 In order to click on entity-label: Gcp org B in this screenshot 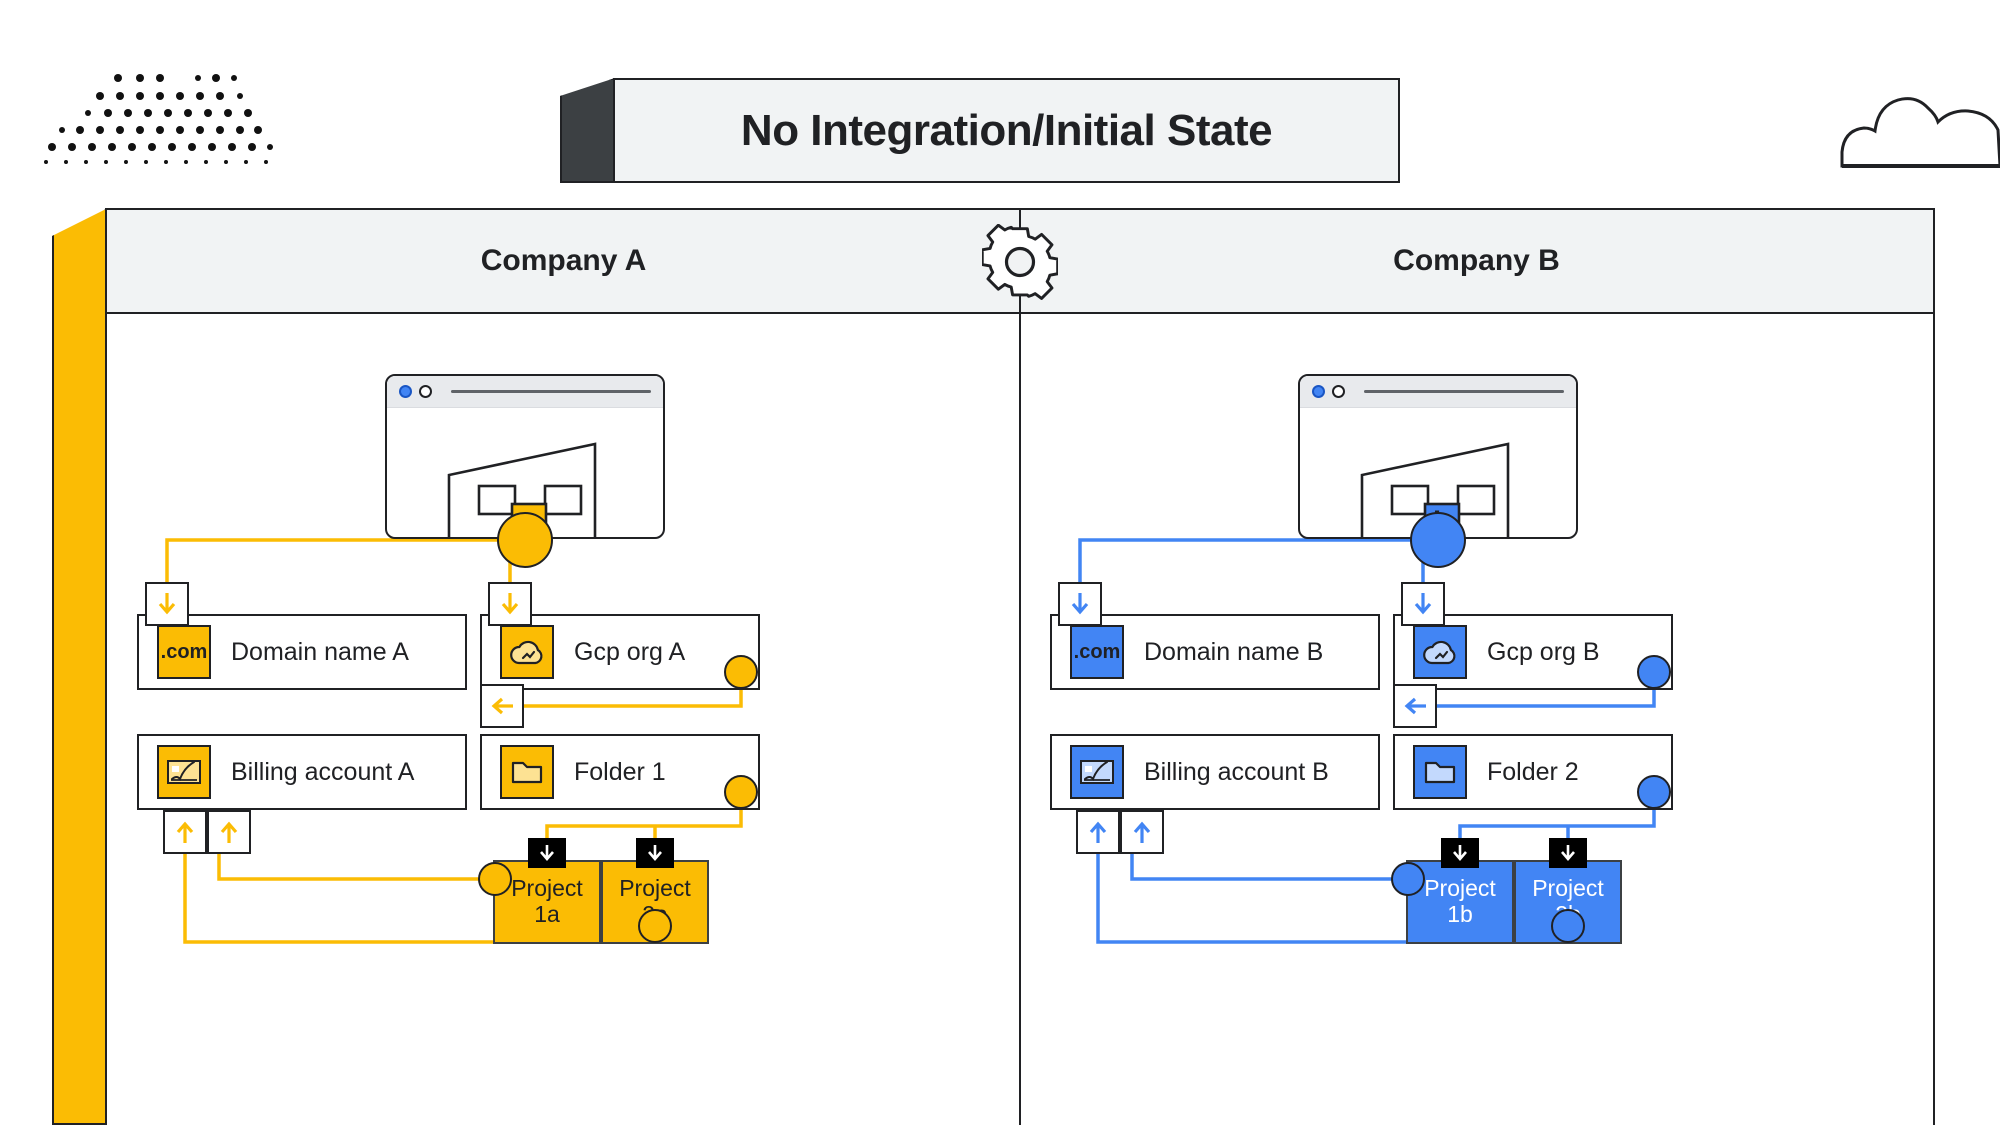, I will do `click(1543, 651)`.